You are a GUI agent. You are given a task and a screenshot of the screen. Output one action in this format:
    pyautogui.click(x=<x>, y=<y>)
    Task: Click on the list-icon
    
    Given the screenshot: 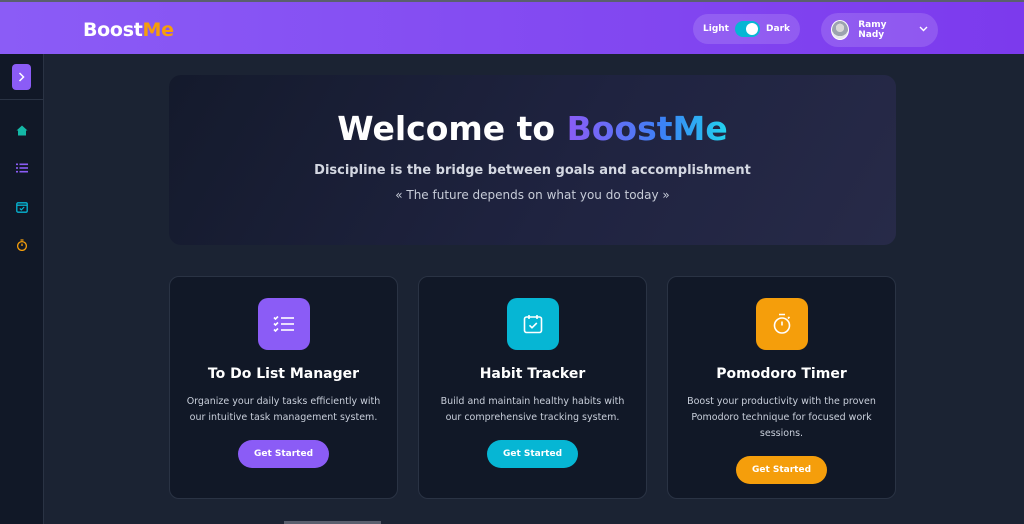 What is the action you would take?
    pyautogui.click(x=22, y=168)
    